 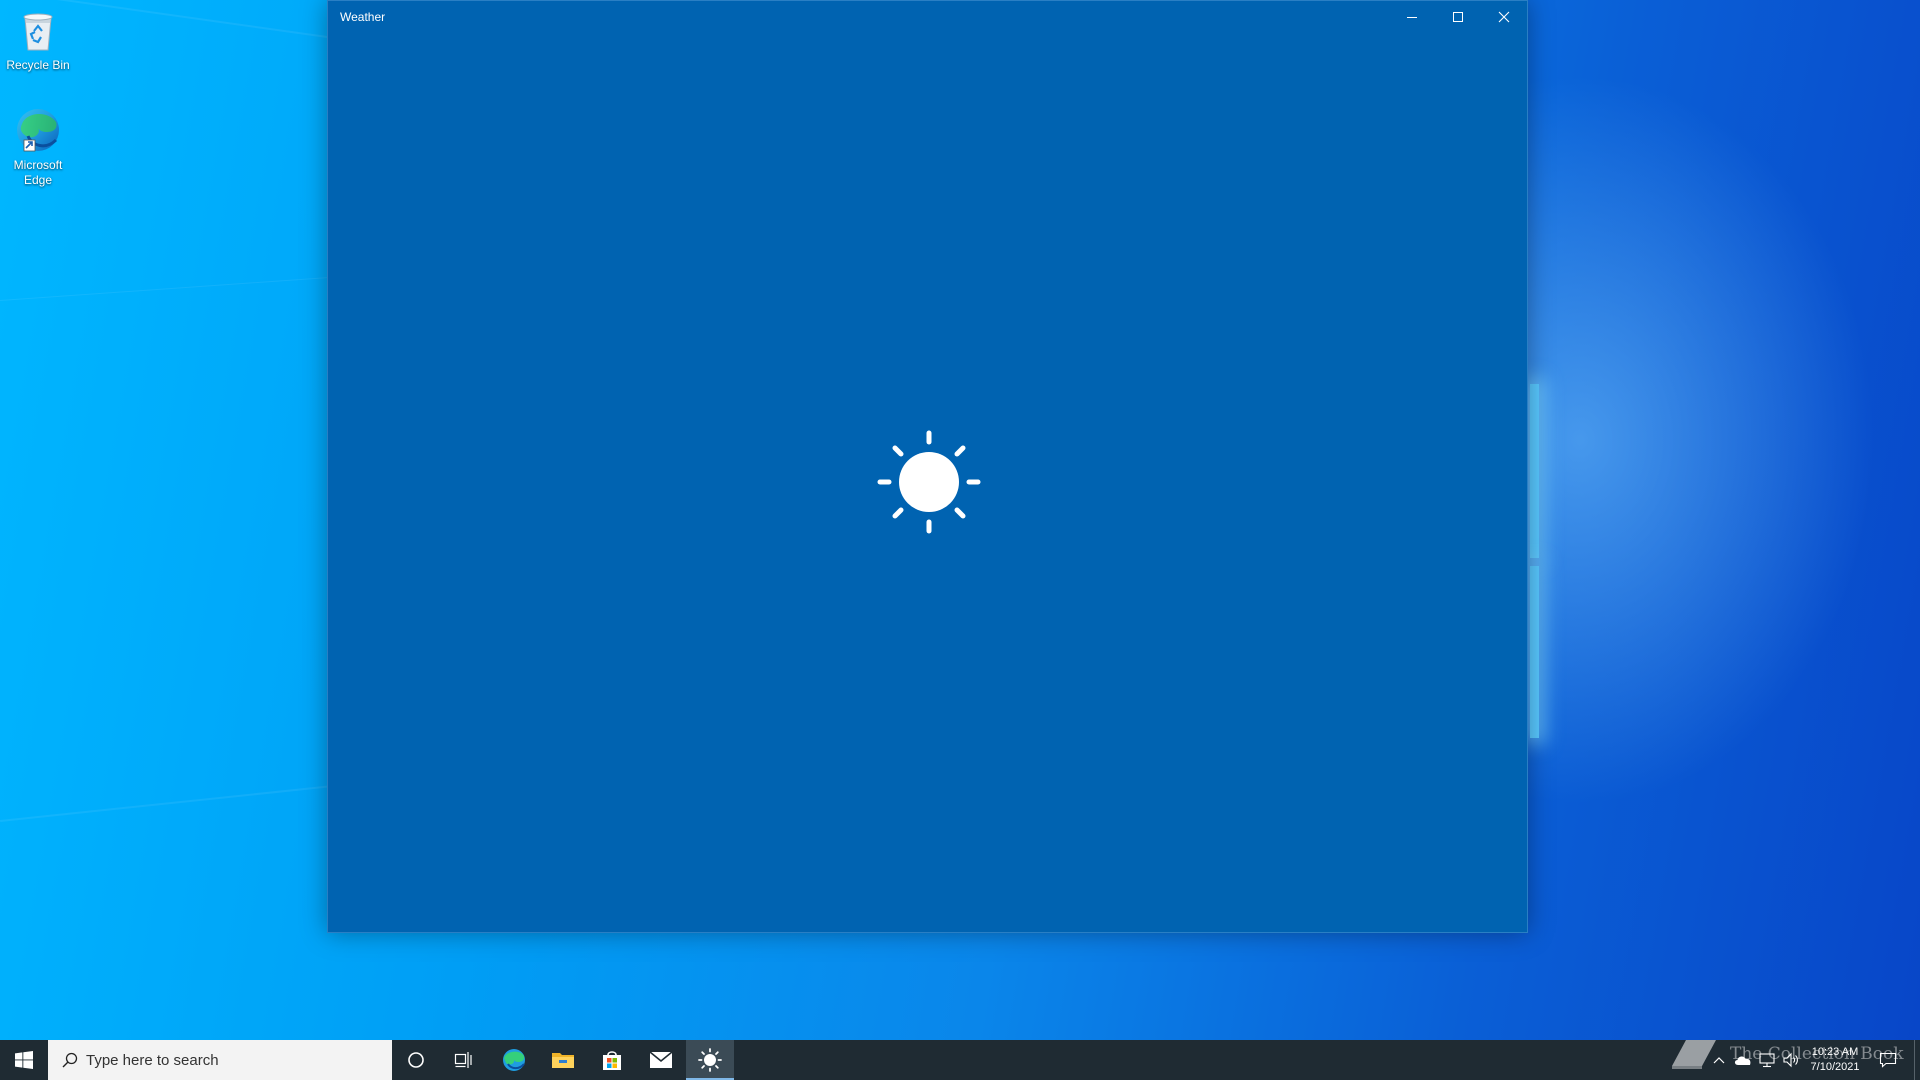 I want to click on clock-date: 7/10/2021, so click(x=1835, y=1067).